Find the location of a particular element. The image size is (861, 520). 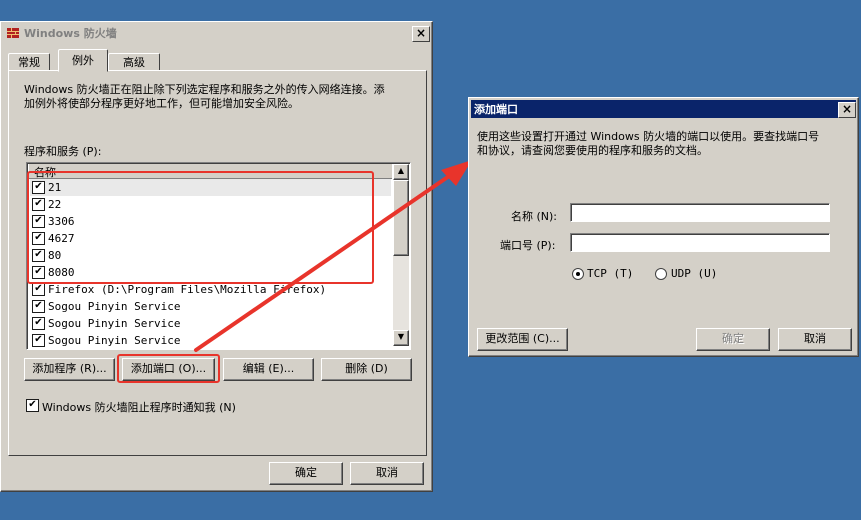

radio-selected-dot is located at coordinates (578, 274).